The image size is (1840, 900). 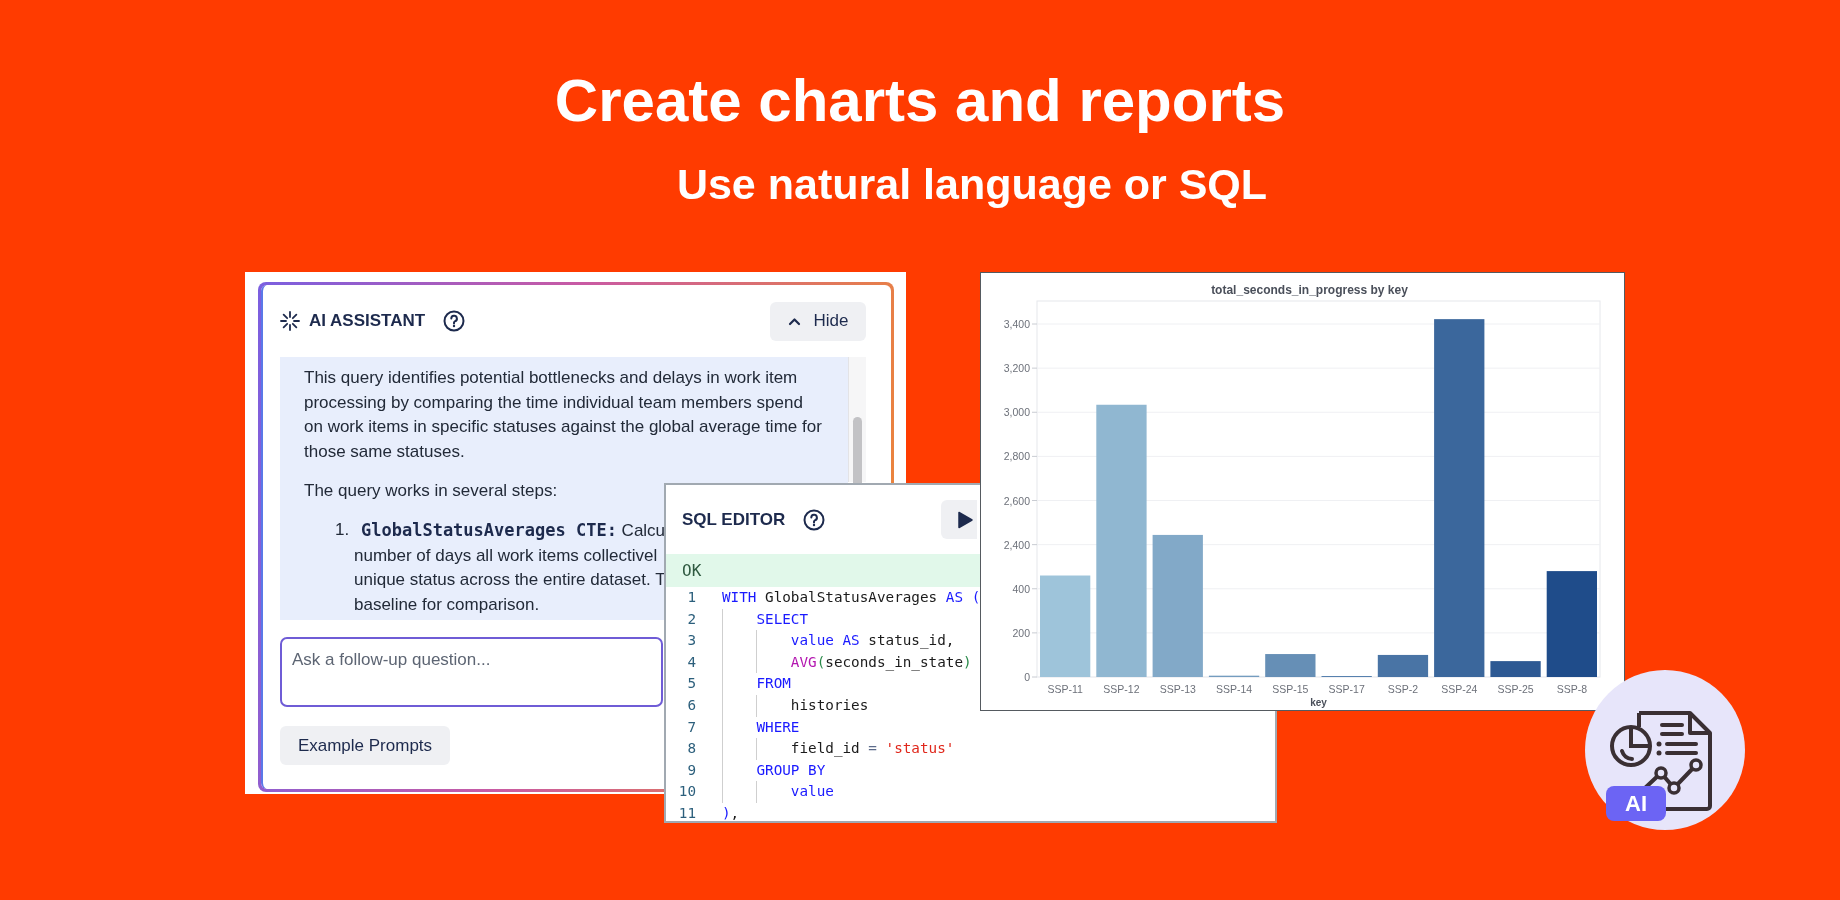 What do you see at coordinates (1234, 689) in the screenshot?
I see `axis-label: SSP-14` at bounding box center [1234, 689].